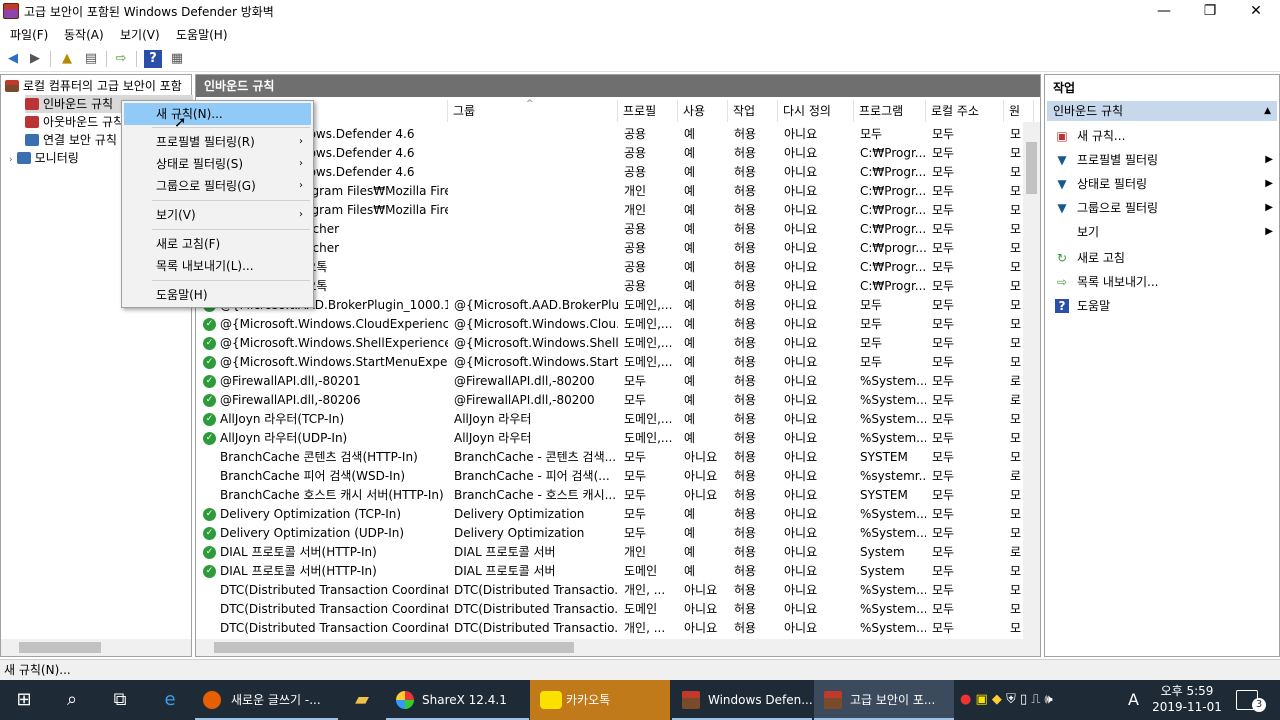 This screenshot has width=1280, height=720. What do you see at coordinates (91, 59) in the screenshot?
I see `show-hide-tree-icon: ▤` at bounding box center [91, 59].